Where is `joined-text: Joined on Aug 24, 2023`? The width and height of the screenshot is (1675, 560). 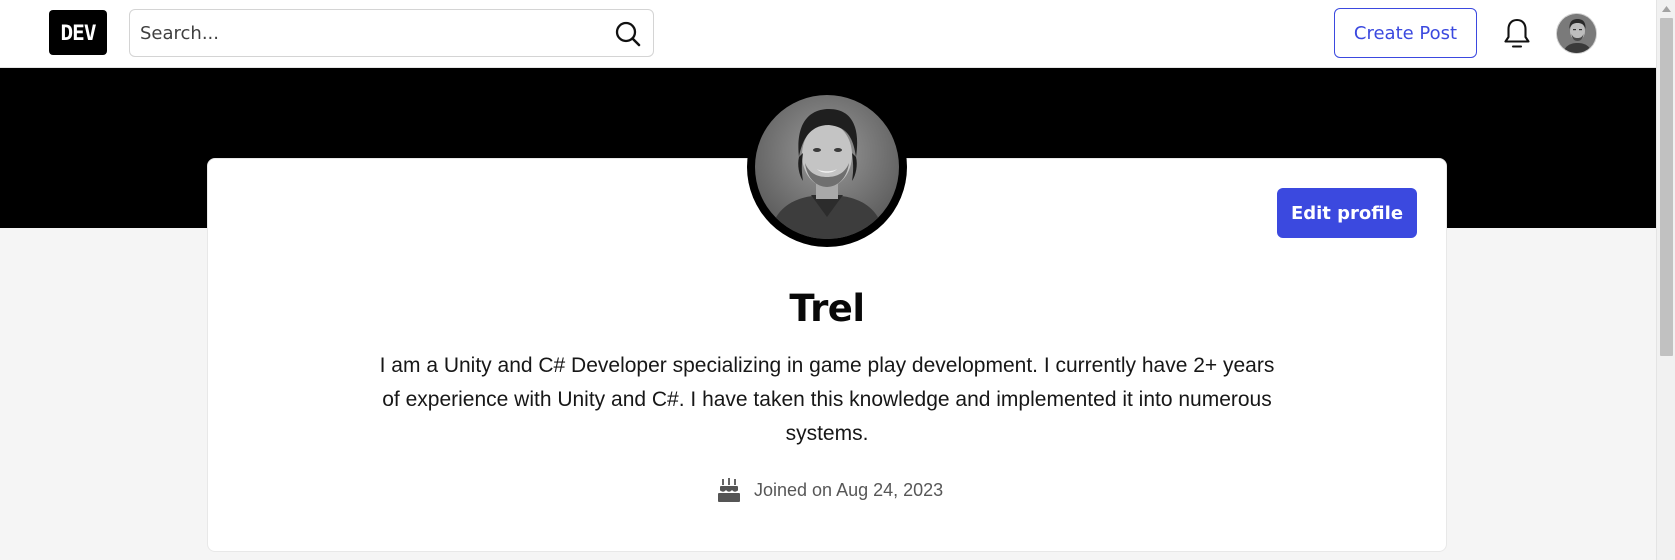
joined-text: Joined on Aug 24, 2023 is located at coordinates (849, 489).